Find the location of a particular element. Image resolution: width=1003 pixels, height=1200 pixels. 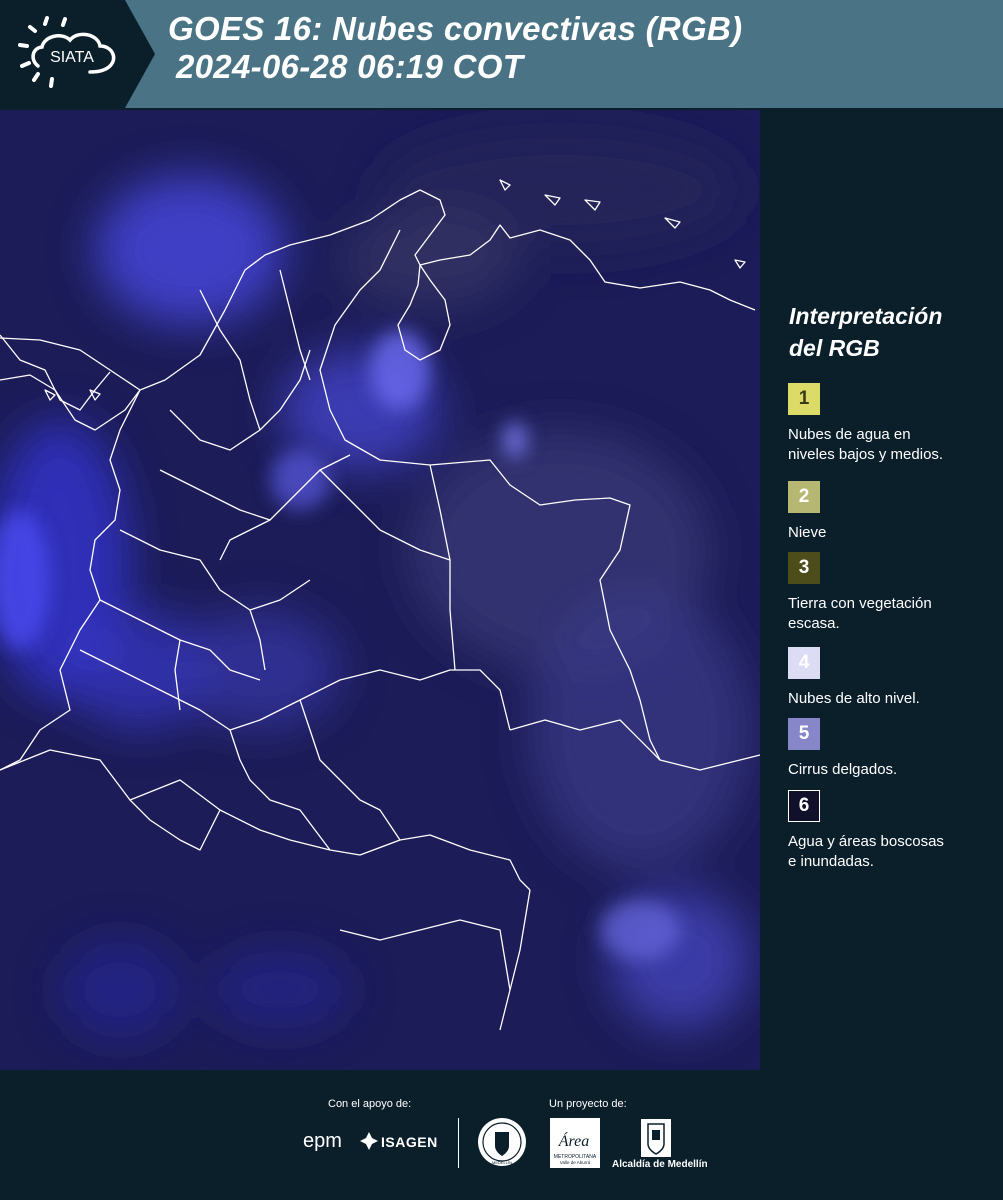

legend-swatch-5: 5 is located at coordinates (804, 734).